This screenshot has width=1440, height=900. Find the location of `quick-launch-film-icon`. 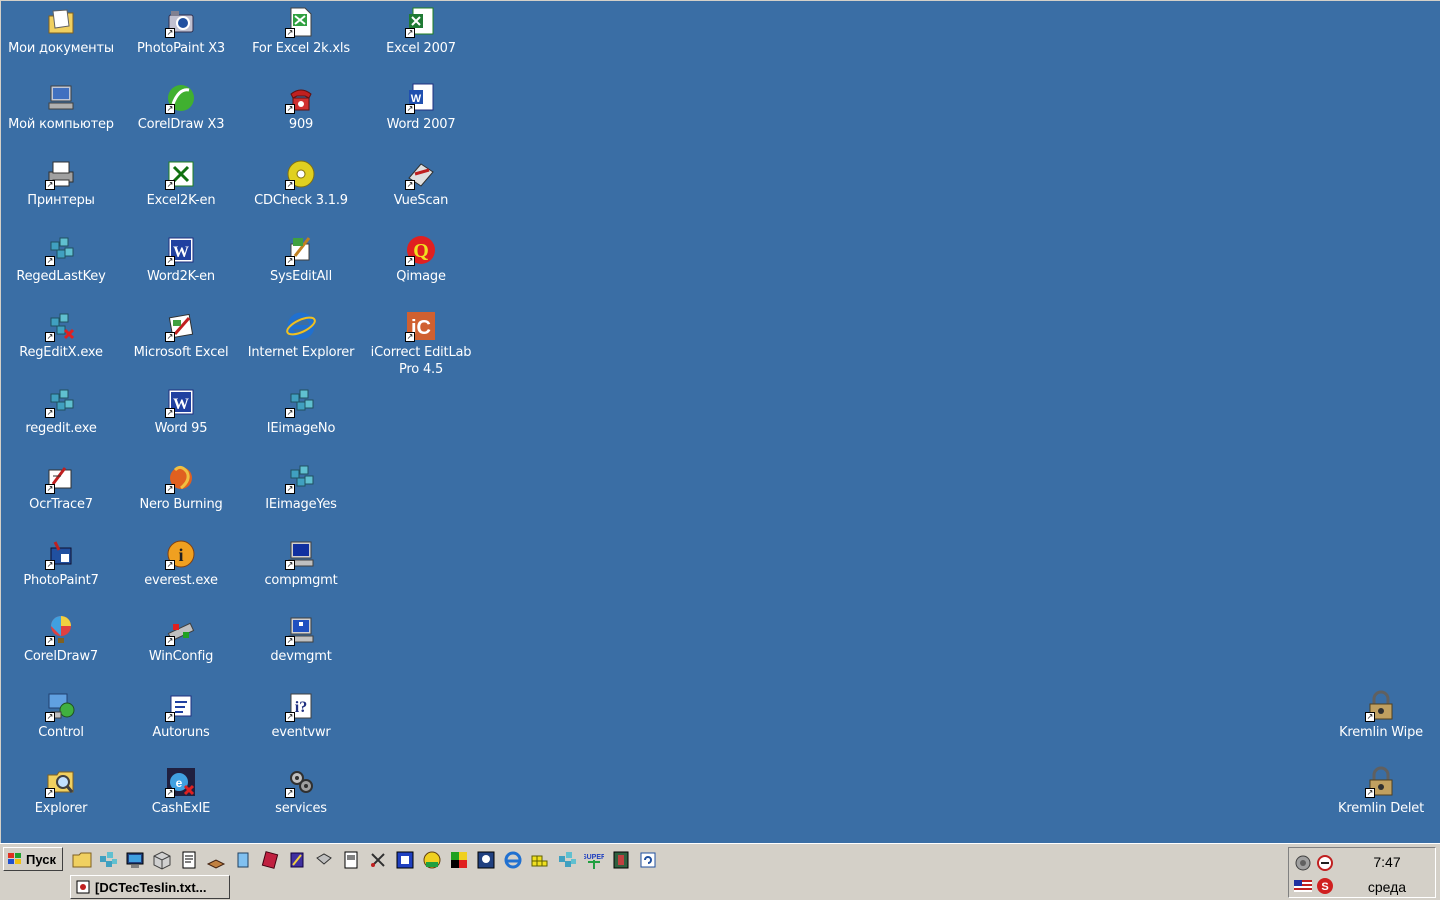

quick-launch-film-icon is located at coordinates (621, 860).